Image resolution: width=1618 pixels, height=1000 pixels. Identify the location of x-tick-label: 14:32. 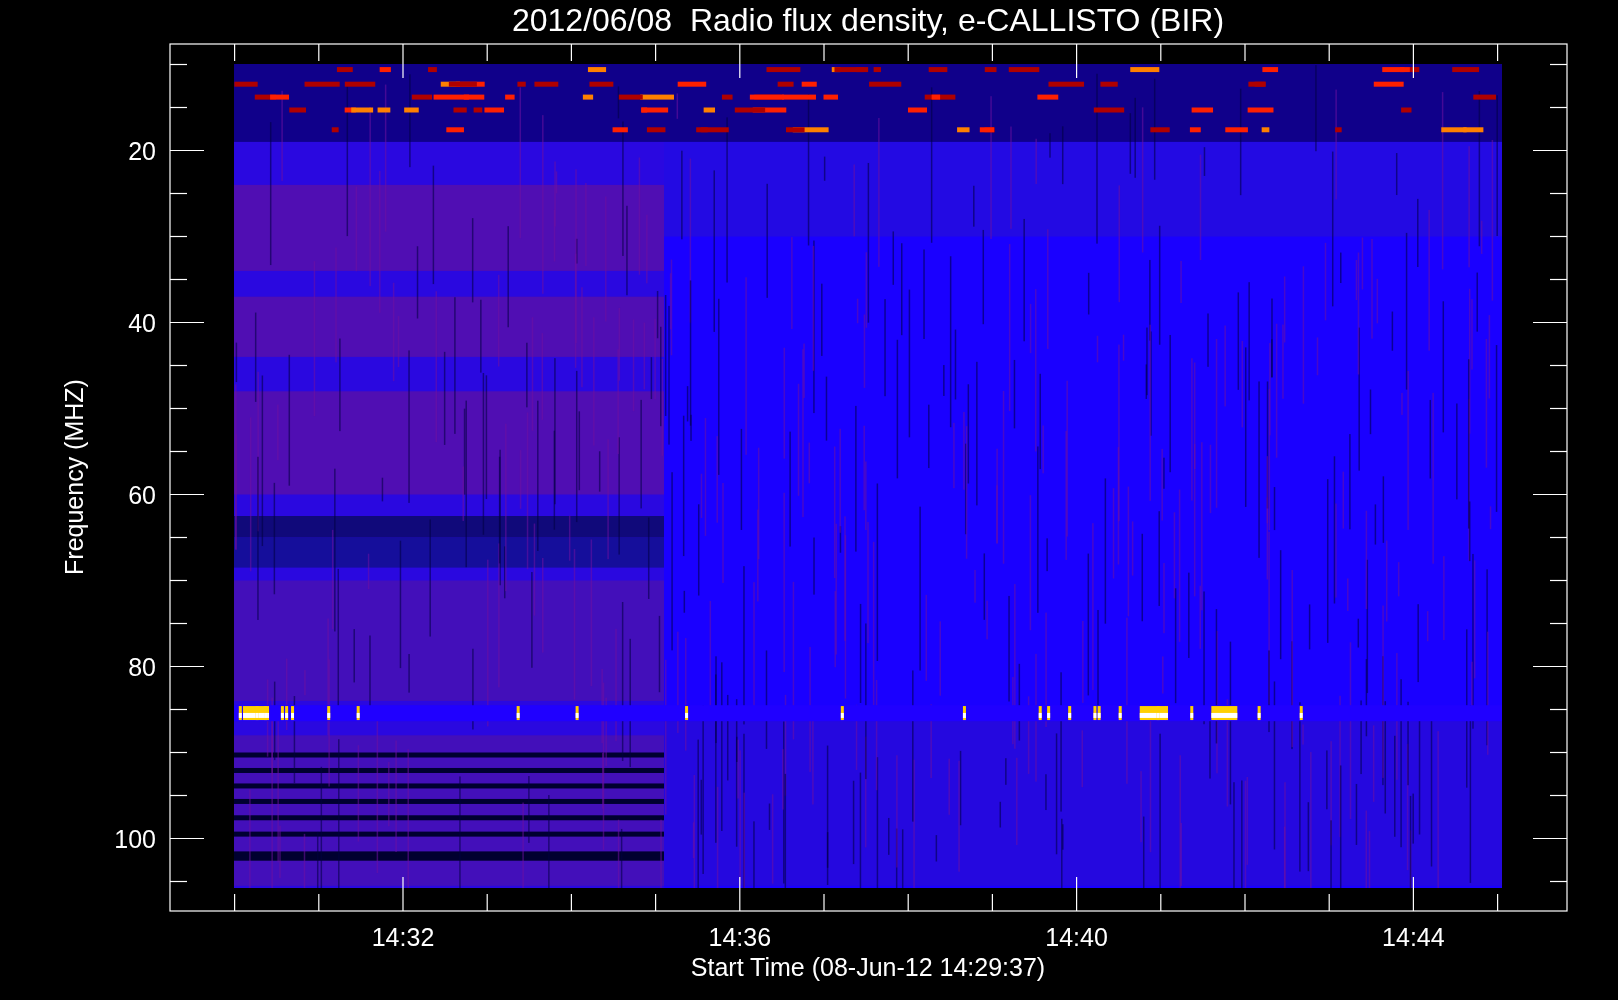
(403, 937).